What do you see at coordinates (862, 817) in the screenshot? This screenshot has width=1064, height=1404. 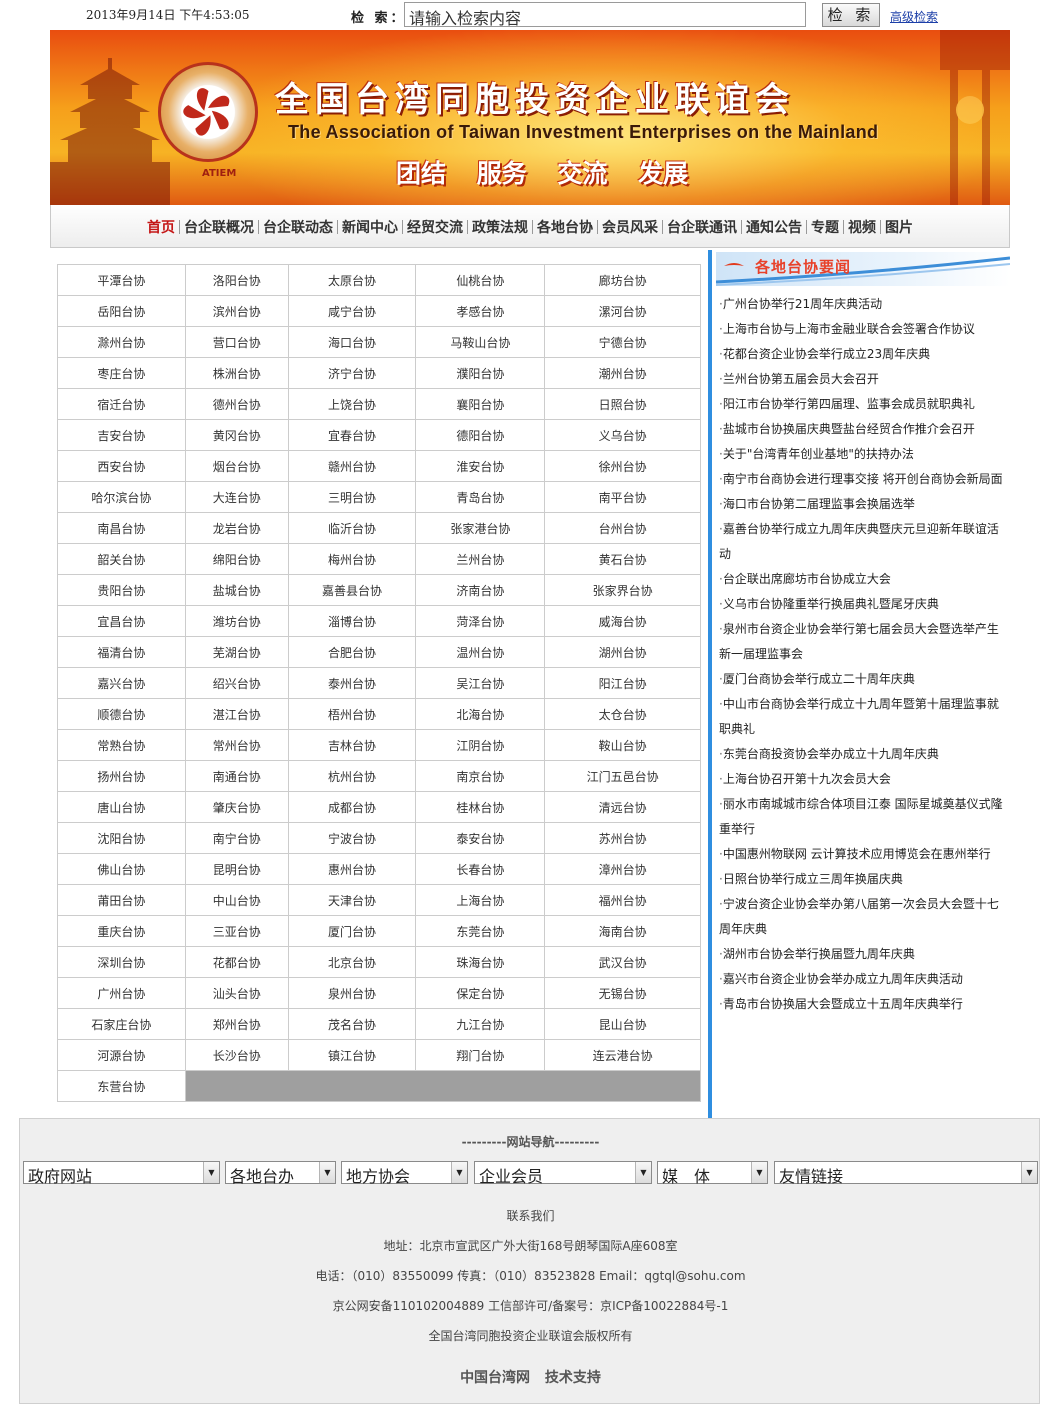 I see `news-item: 丽水市南城城市综合体项目江泰 国际星城奠基仪式隆重举行` at bounding box center [862, 817].